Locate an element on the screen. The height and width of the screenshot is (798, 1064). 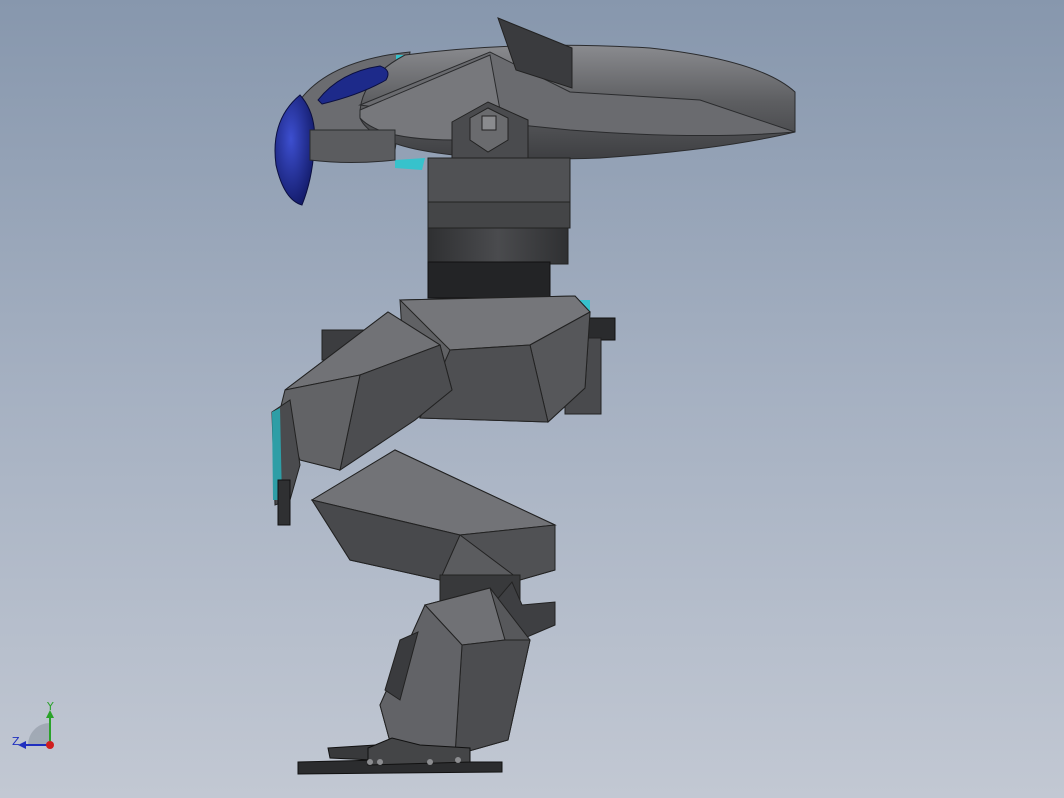
neck-upper-block is located at coordinates (499, 180).